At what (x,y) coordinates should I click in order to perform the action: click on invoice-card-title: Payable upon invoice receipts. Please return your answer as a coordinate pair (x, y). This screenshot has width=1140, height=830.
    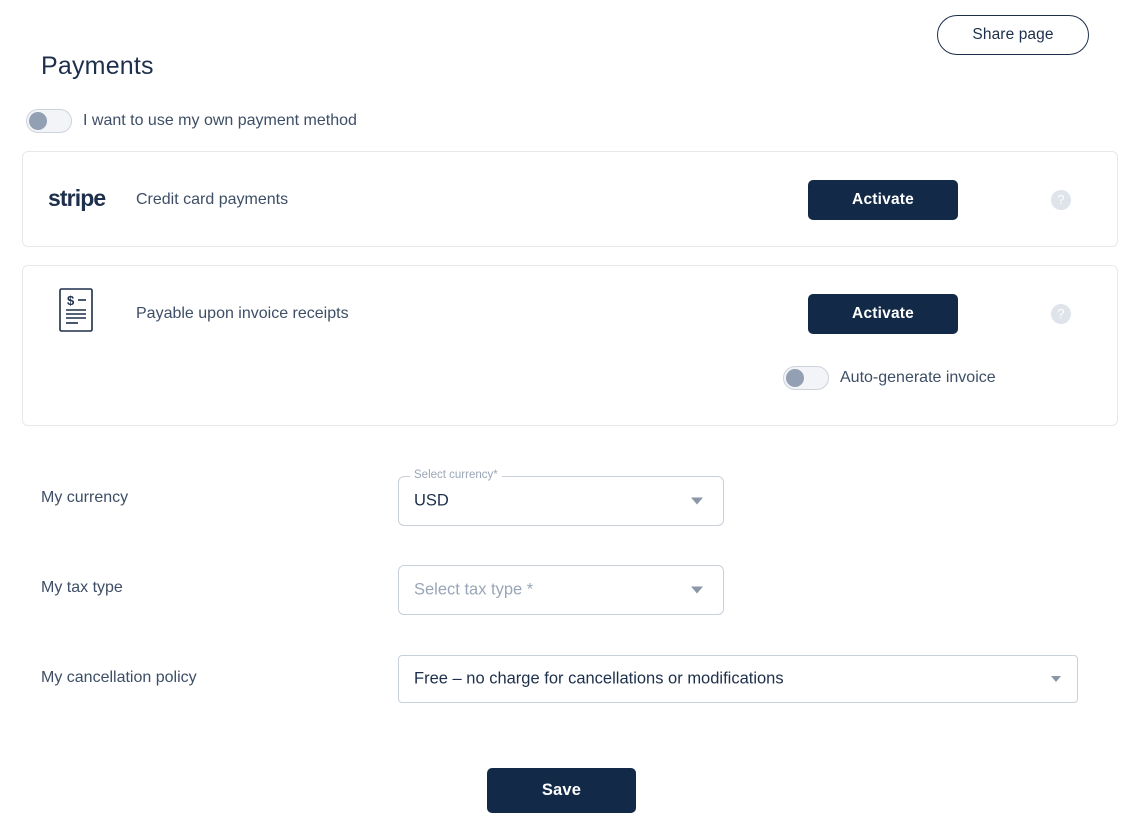
    Looking at the image, I should click on (242, 313).